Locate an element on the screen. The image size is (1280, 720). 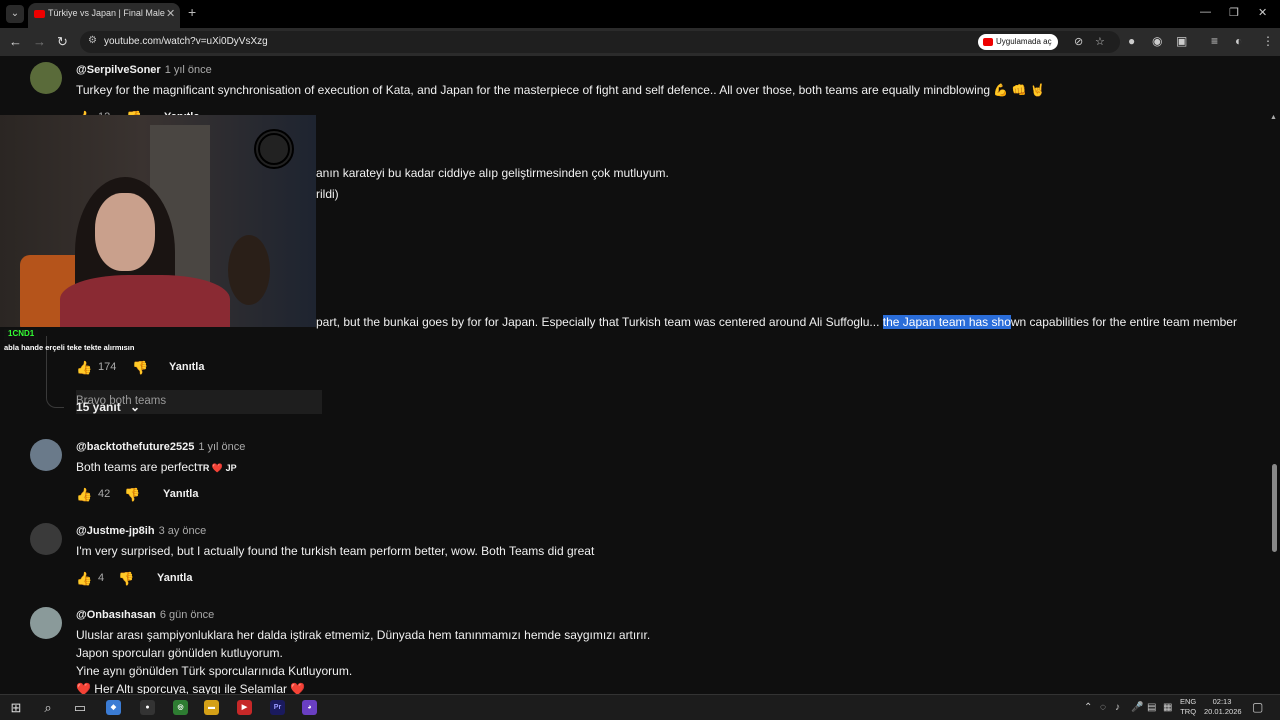
tab-close-icon: ✕ is located at coordinates (170, 13).